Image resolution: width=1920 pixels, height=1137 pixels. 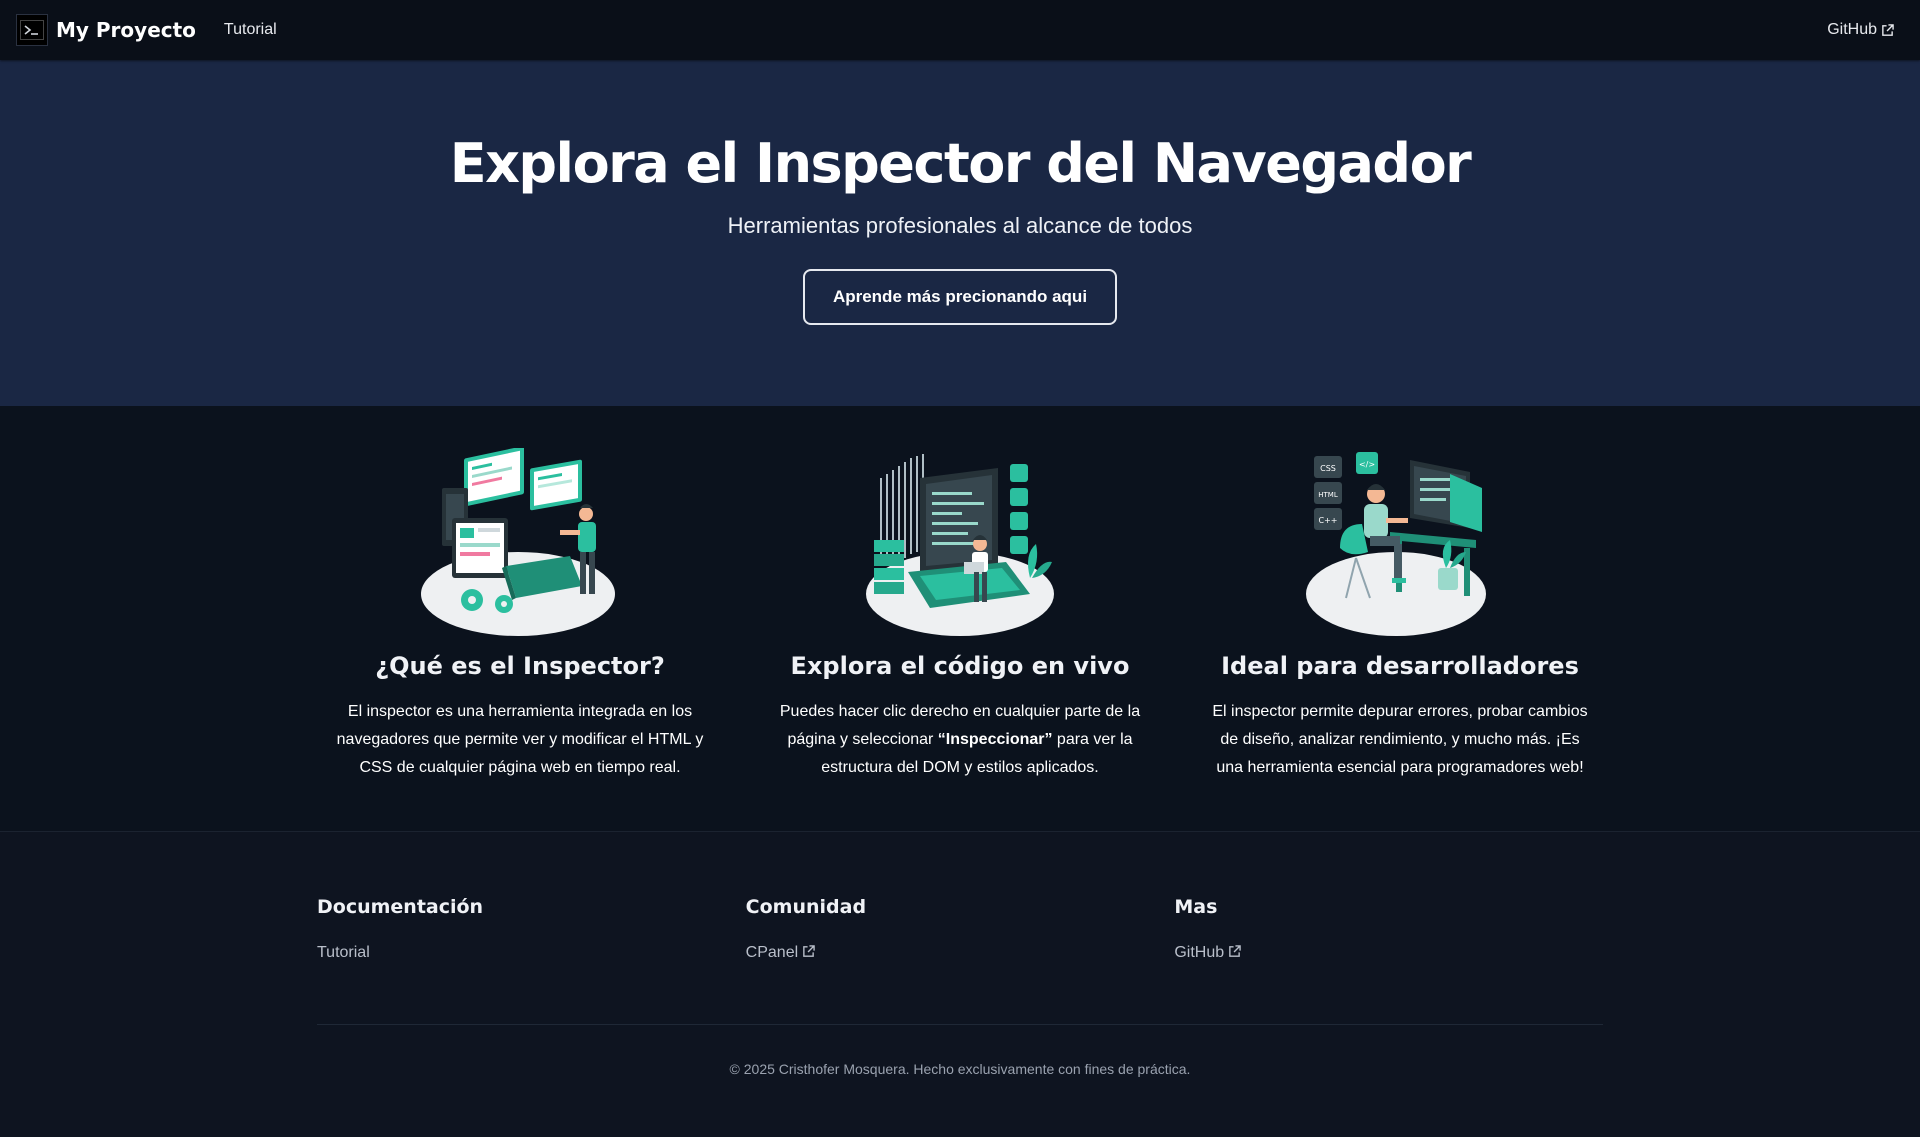 What do you see at coordinates (960, 163) in the screenshot?
I see `hero-title: Explora el Inspector del Navegador` at bounding box center [960, 163].